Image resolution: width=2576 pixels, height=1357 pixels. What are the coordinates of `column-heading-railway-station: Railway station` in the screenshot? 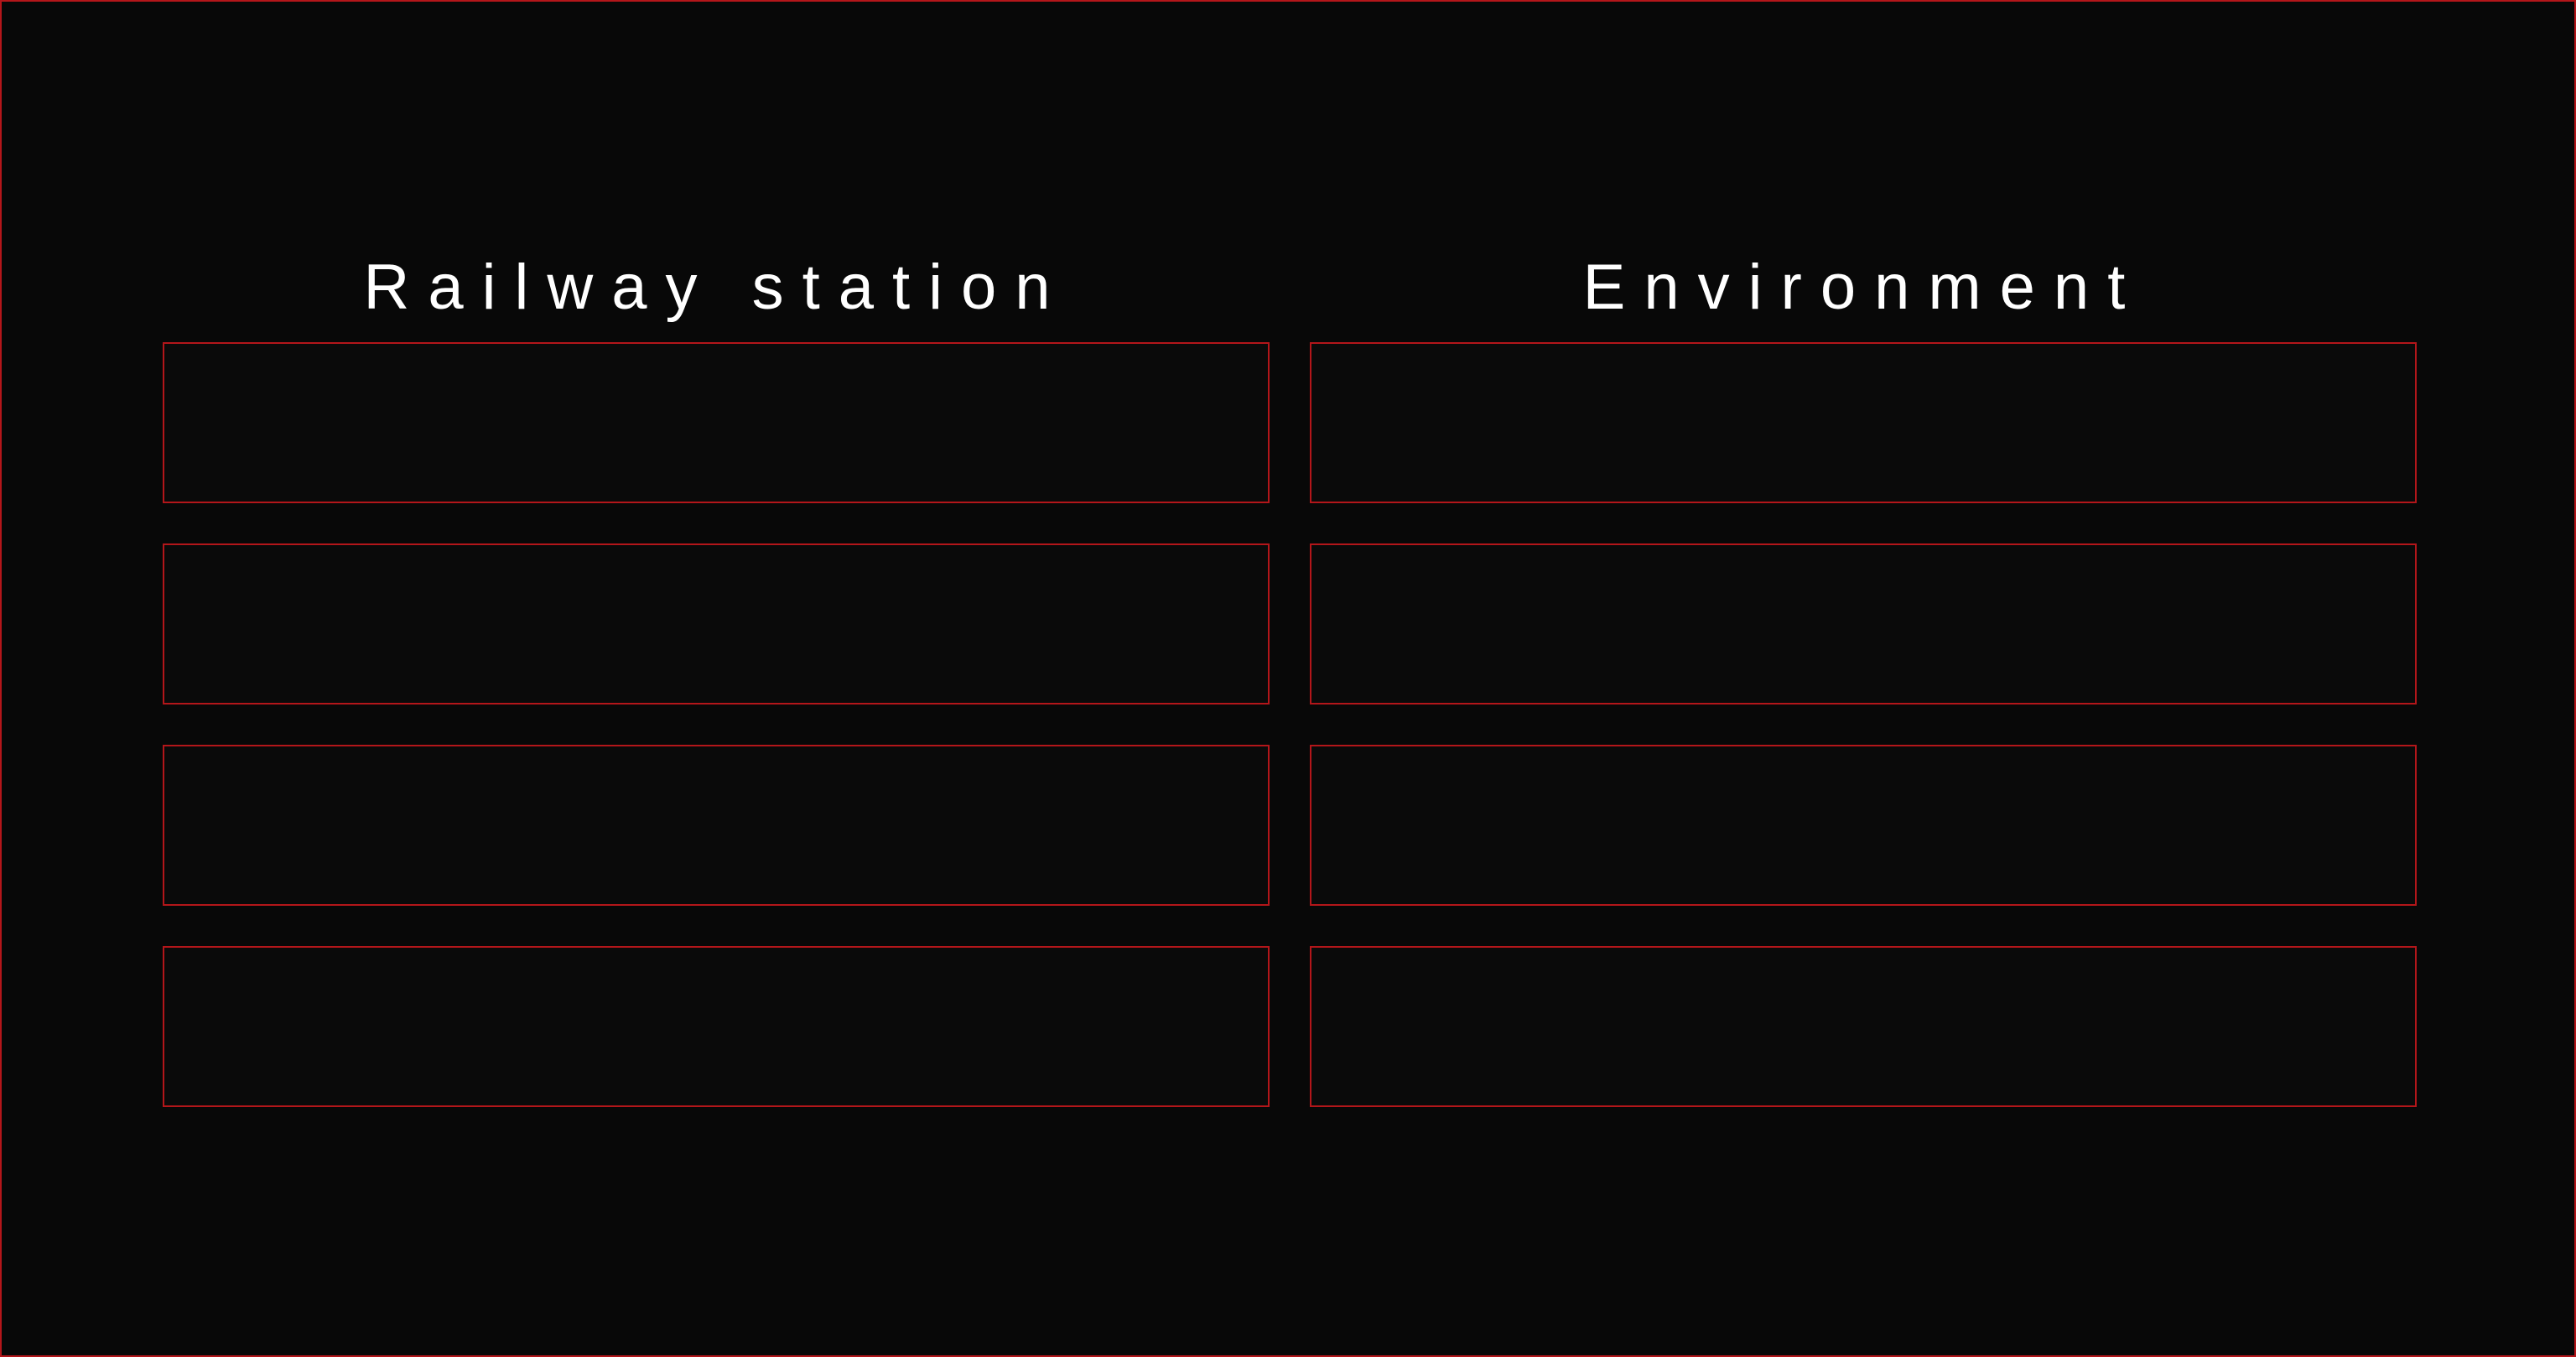 It's located at (716, 287).